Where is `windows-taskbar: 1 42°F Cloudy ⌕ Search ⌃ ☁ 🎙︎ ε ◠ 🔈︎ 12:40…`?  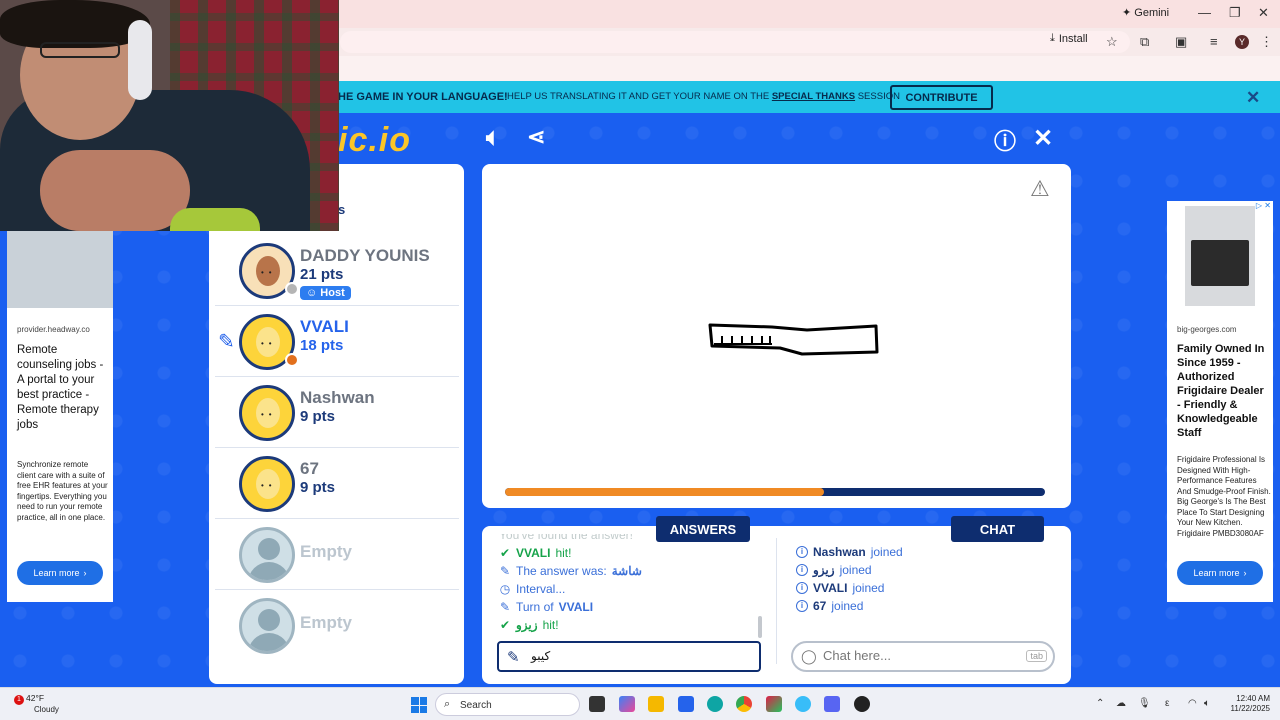 windows-taskbar: 1 42°F Cloudy ⌕ Search ⌃ ☁ 🎙︎ ε ◠ 🔈︎ 12:40… is located at coordinates (640, 703).